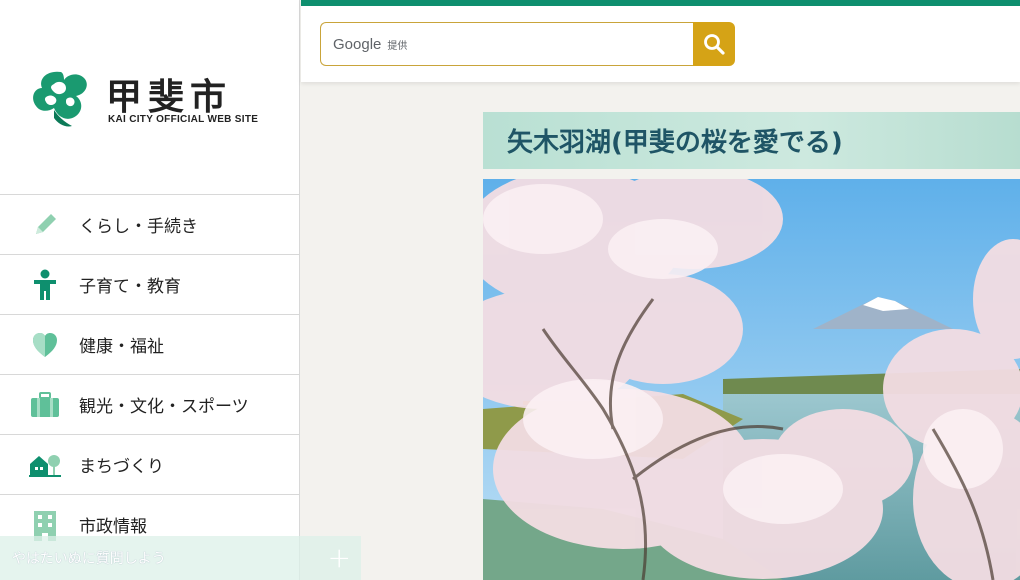  What do you see at coordinates (507, 44) in the screenshot?
I see `search-input: Google 提供` at bounding box center [507, 44].